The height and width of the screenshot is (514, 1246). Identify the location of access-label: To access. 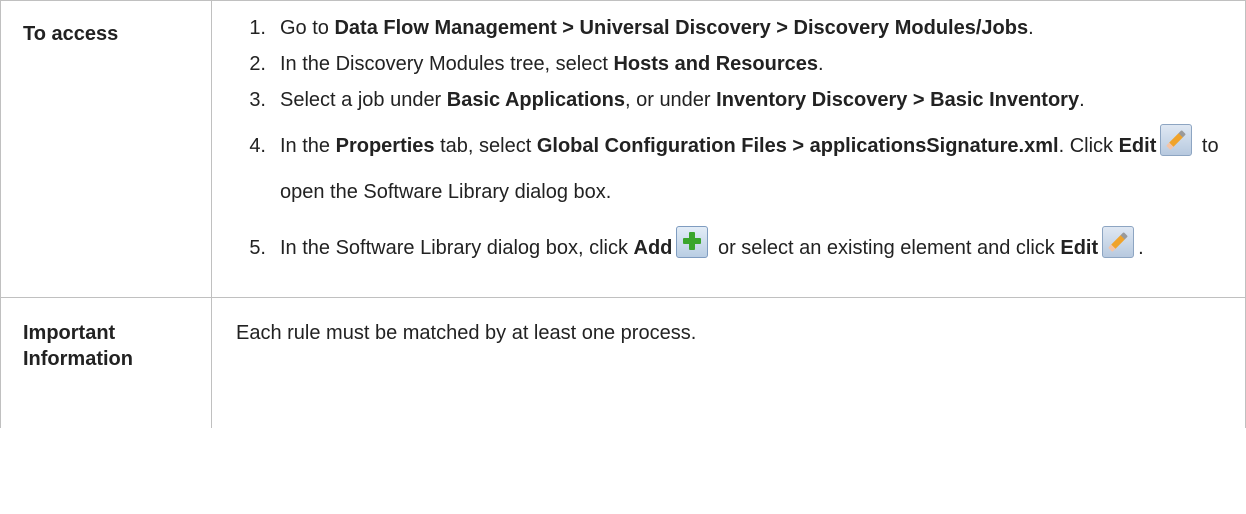
(106, 149).